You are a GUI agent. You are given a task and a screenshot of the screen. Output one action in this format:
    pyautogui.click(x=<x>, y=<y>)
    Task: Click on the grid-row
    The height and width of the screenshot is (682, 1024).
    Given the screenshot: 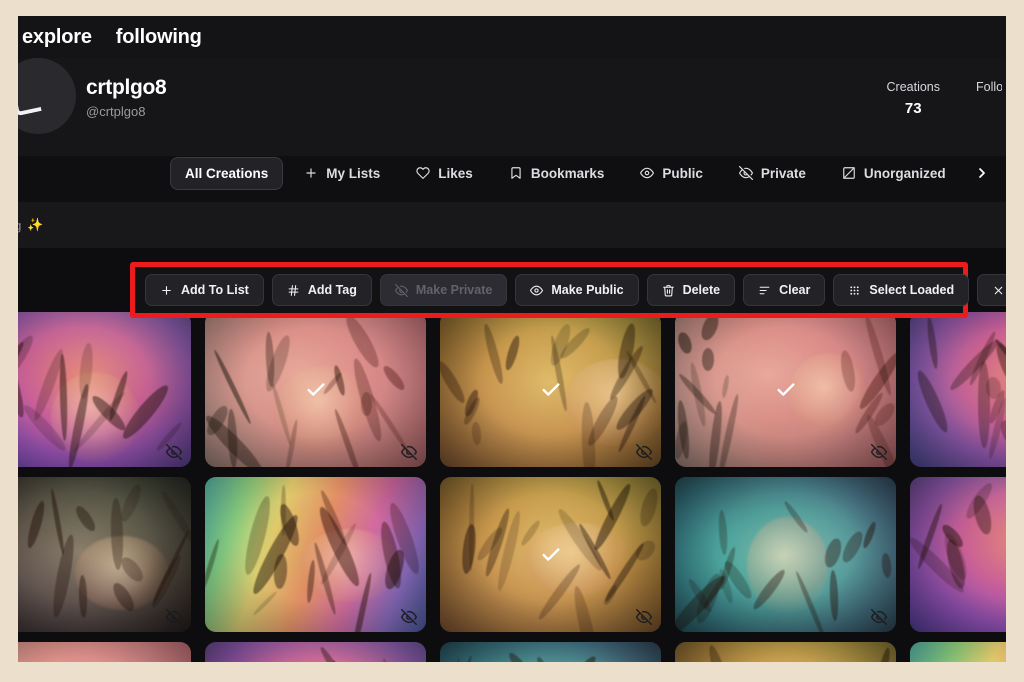 What is the action you would take?
    pyautogui.click(x=512, y=652)
    